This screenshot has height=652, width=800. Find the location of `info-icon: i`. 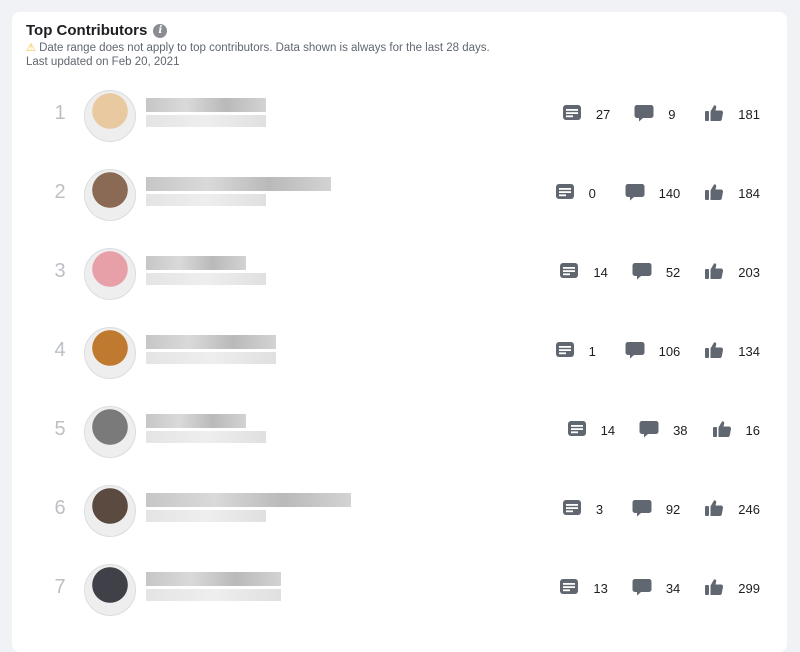

info-icon: i is located at coordinates (160, 30).